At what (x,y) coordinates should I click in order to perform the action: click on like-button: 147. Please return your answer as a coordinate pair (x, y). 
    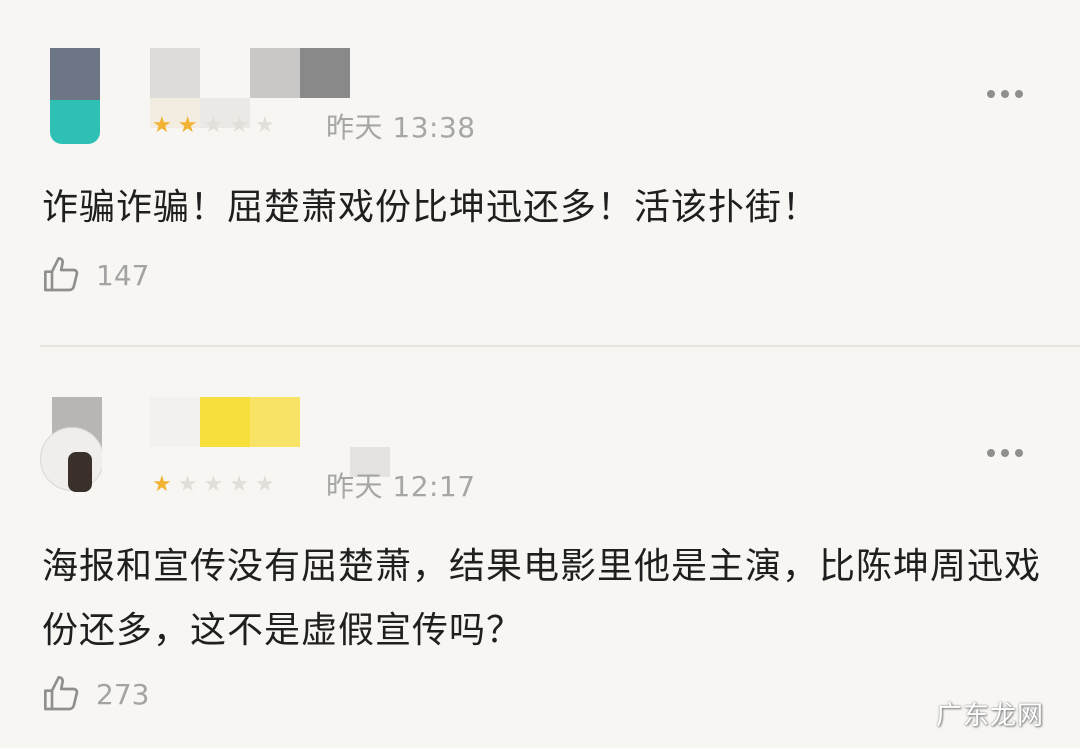
    Looking at the image, I should click on (95, 275).